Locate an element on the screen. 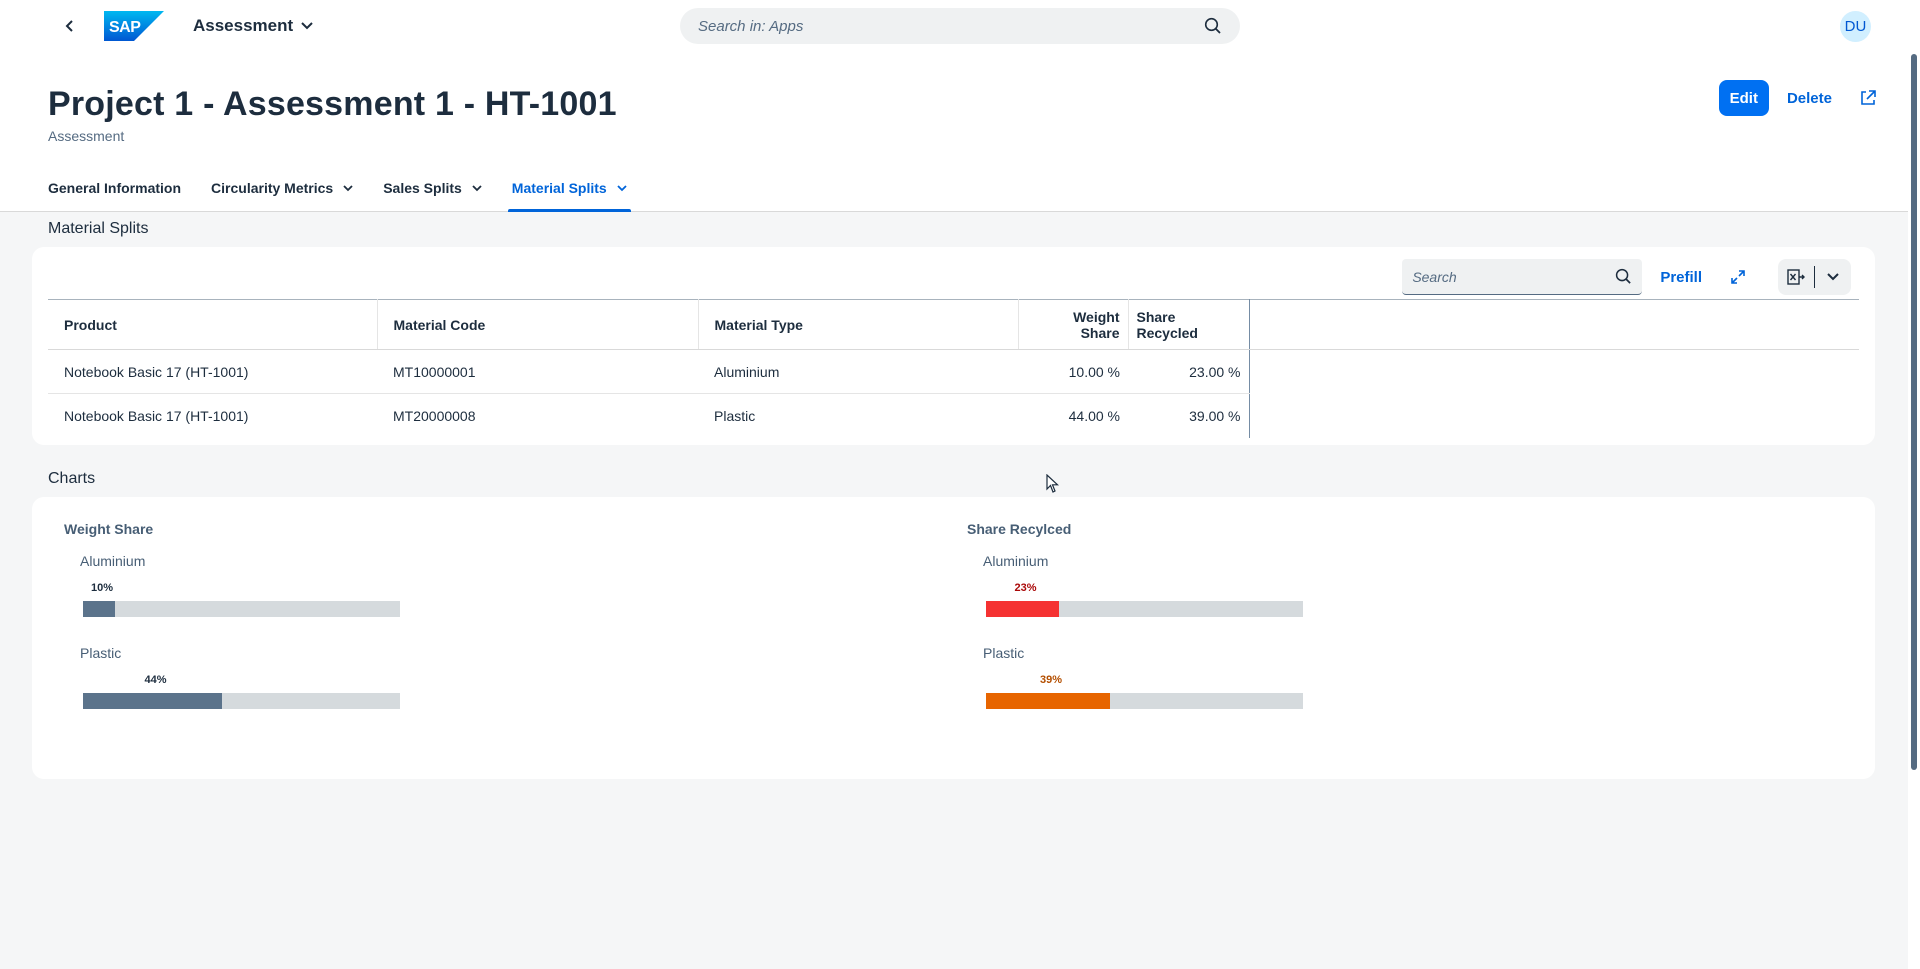  bar-value-label: 10% is located at coordinates (102, 588).